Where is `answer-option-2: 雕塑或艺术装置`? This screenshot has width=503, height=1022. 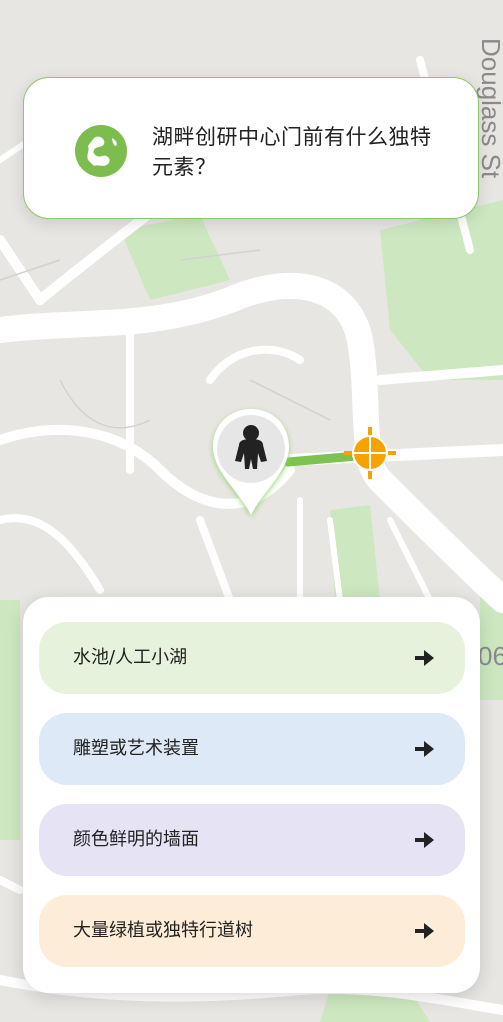
answer-option-2: 雕塑或艺术装置 is located at coordinates (252, 749).